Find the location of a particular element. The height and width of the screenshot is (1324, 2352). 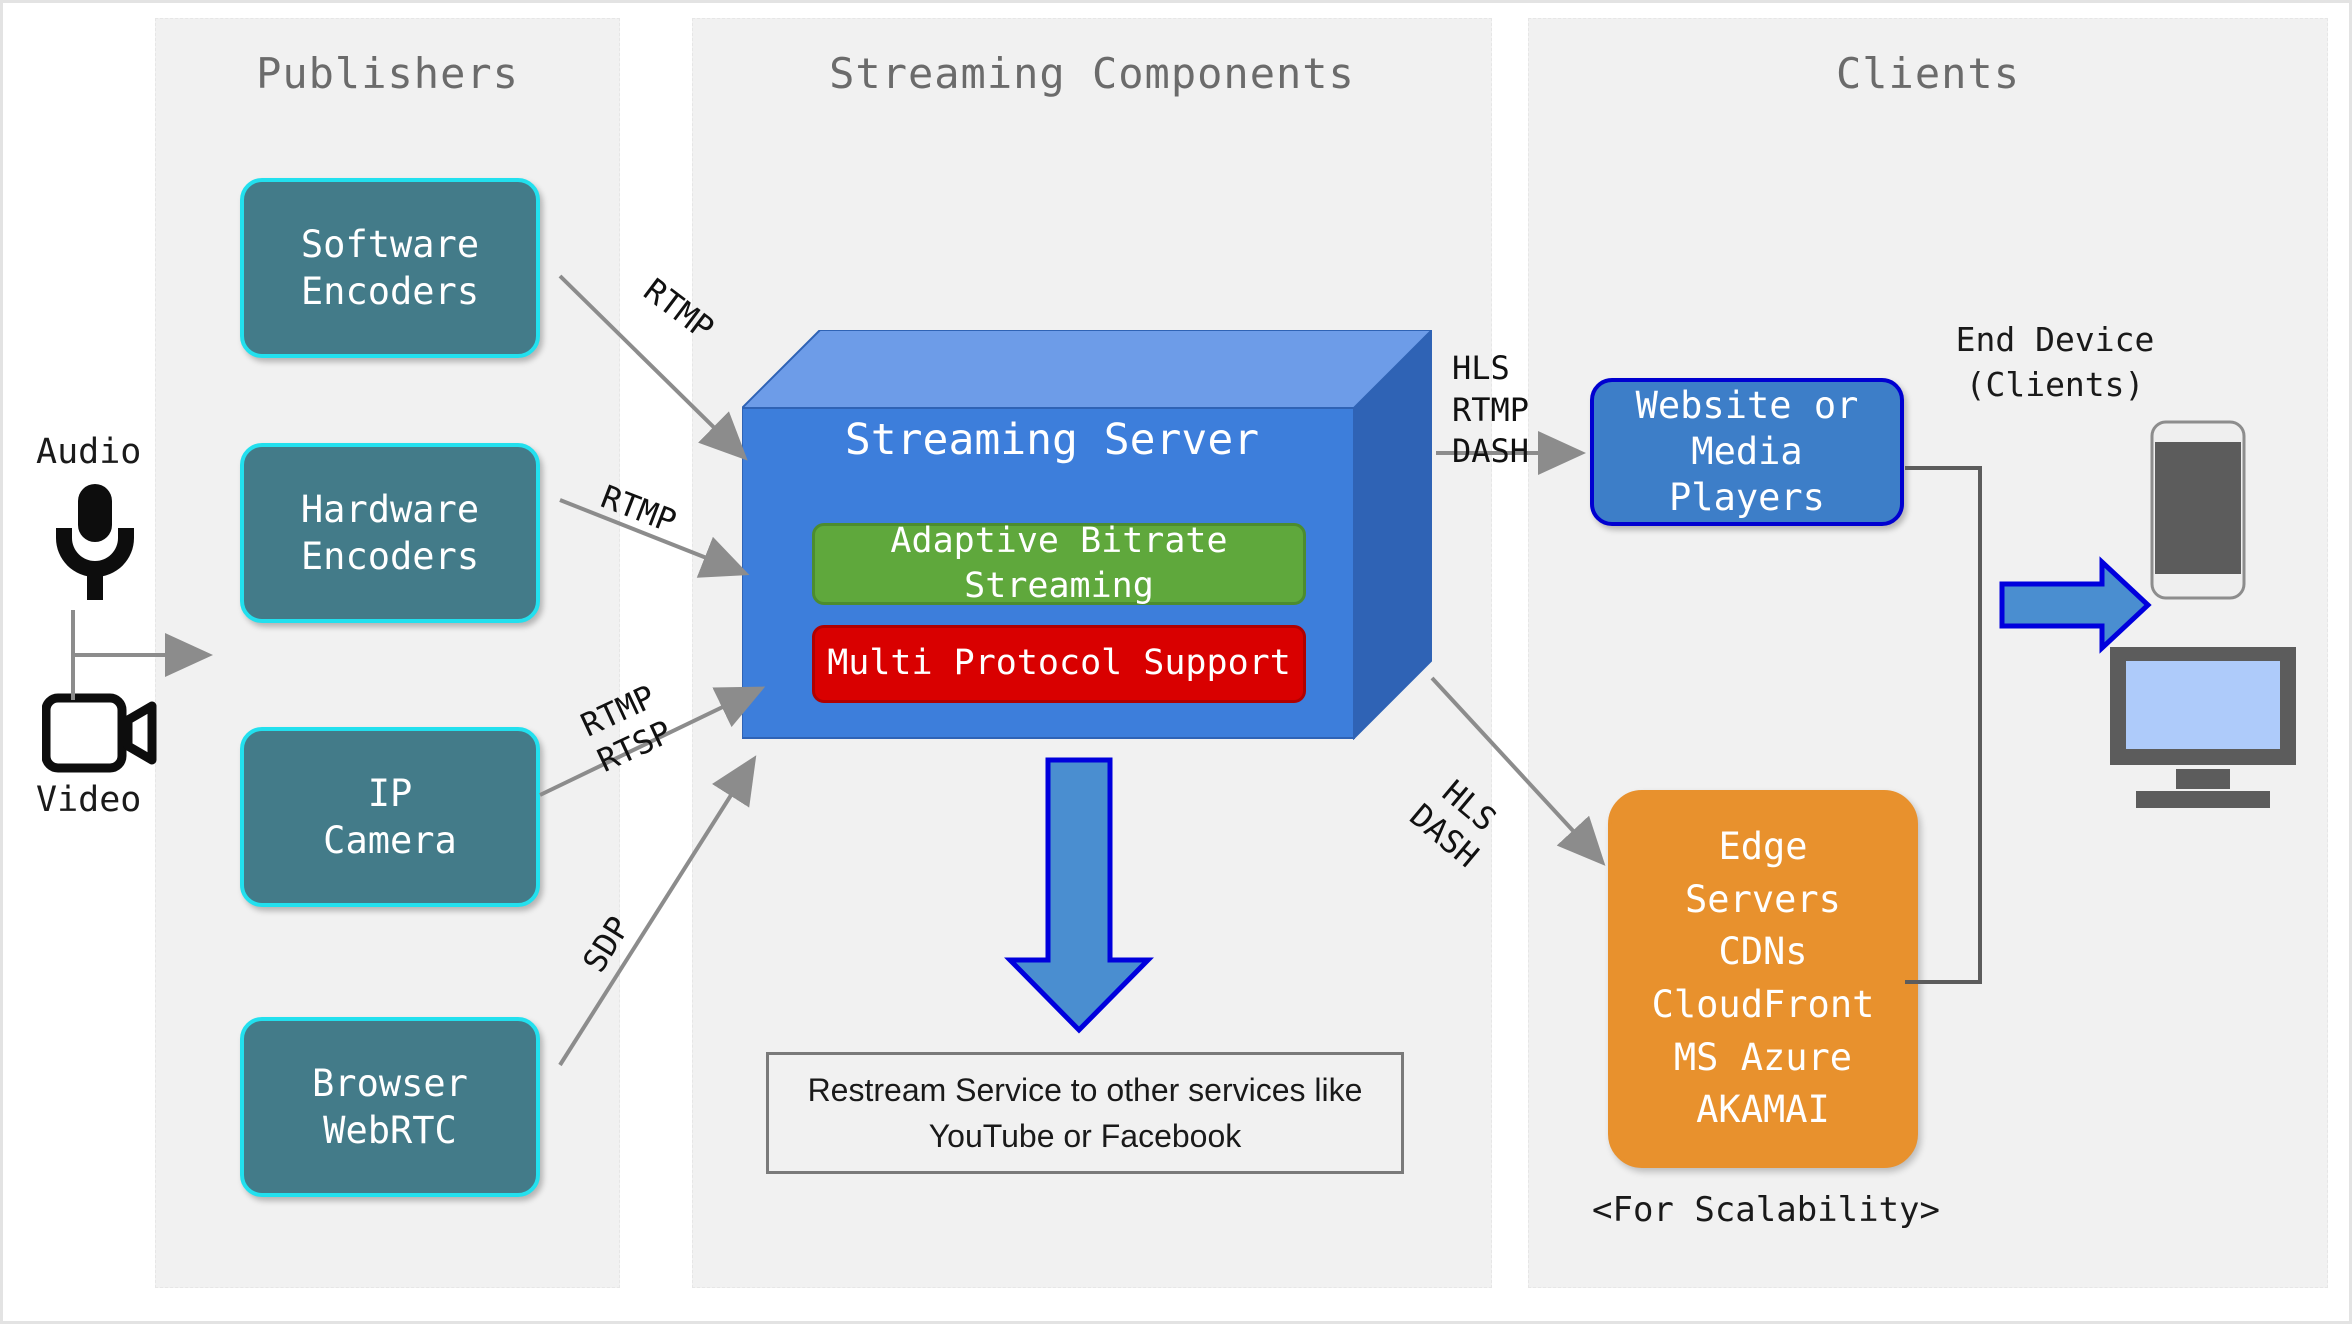

feature-adaptive-bitrate-streaming: Adaptive Bitrate Streaming is located at coordinates (1059, 563).